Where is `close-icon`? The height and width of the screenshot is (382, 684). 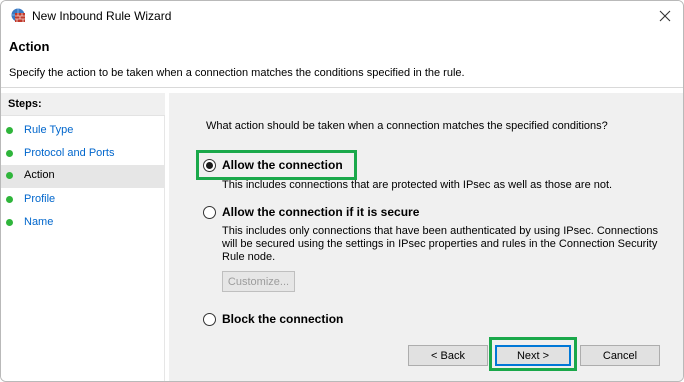 close-icon is located at coordinates (665, 16).